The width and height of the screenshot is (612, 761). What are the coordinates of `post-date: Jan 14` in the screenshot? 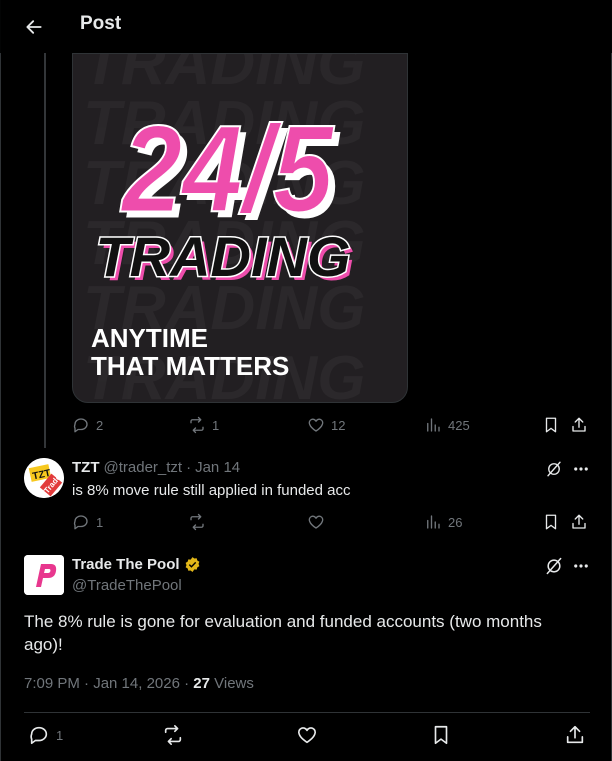 It's located at (217, 467).